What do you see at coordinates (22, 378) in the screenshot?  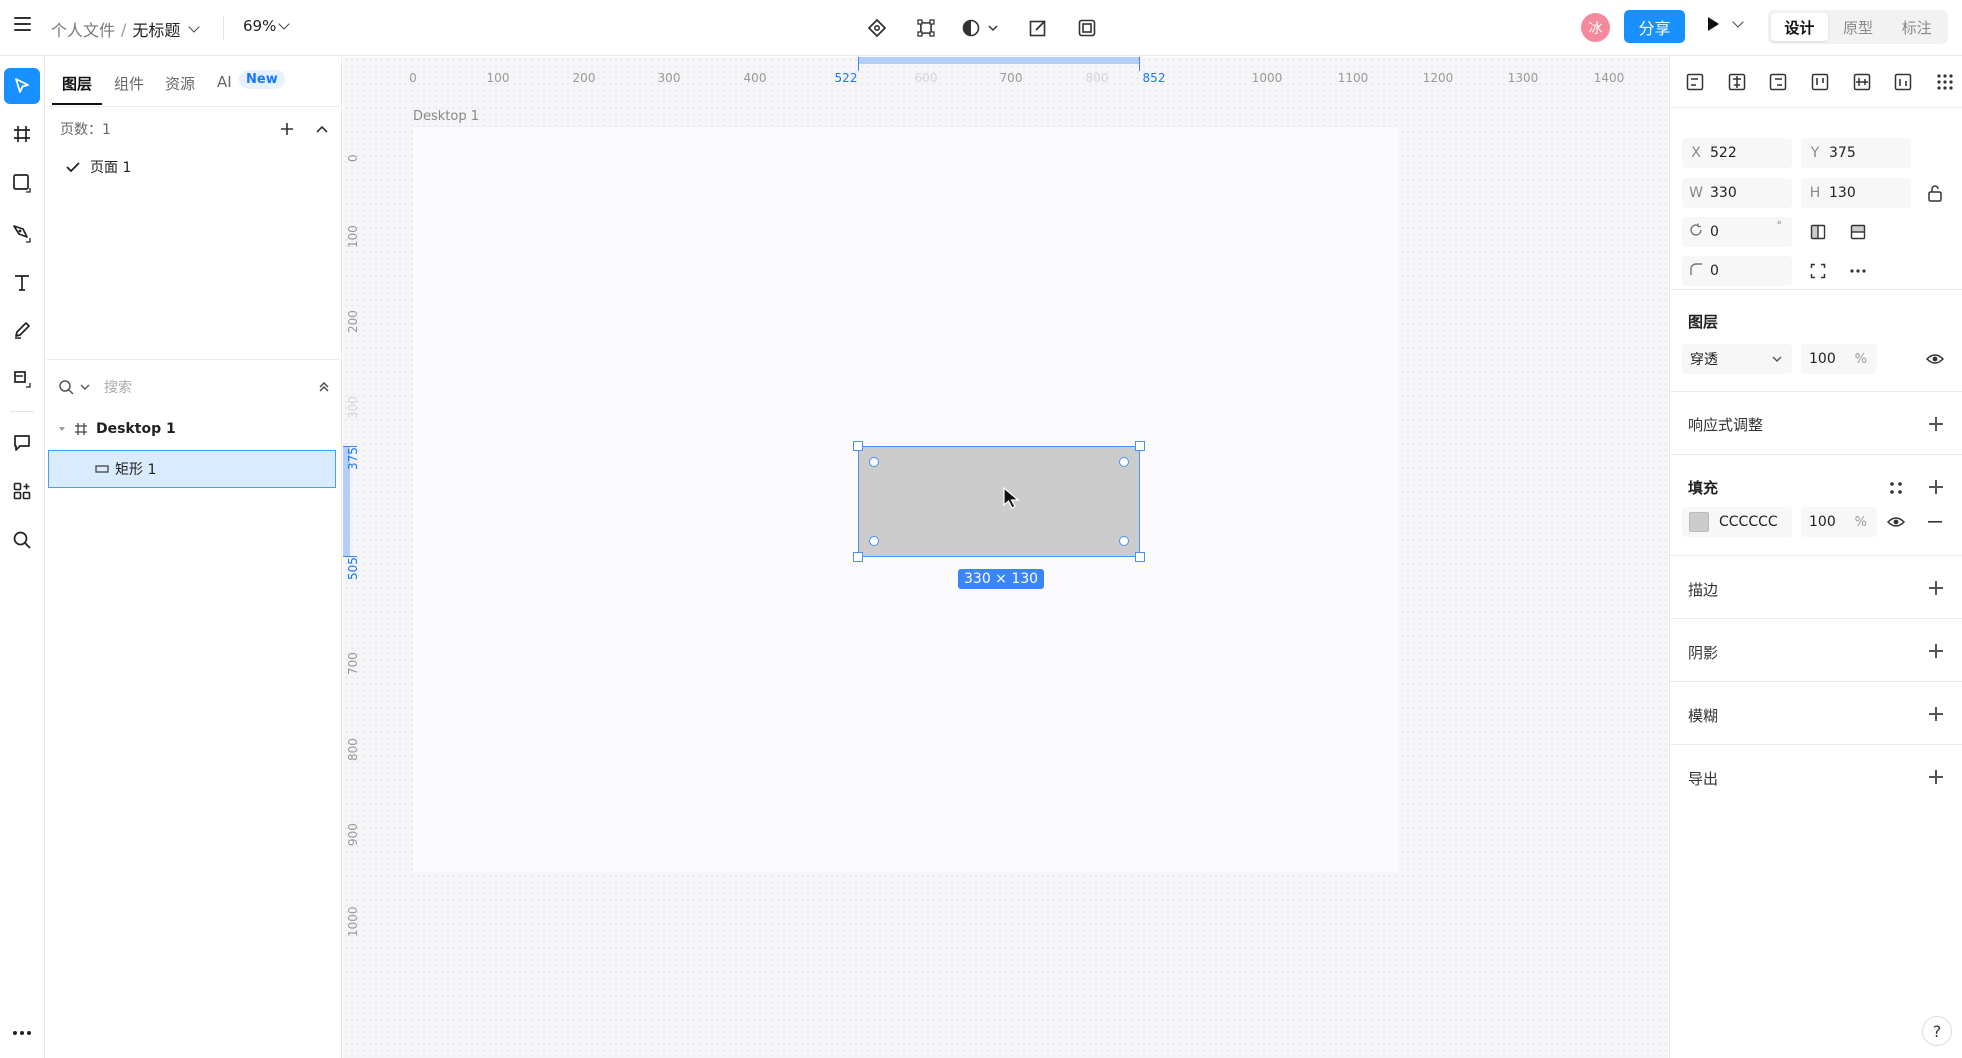 I see `slice-tool-icon` at bounding box center [22, 378].